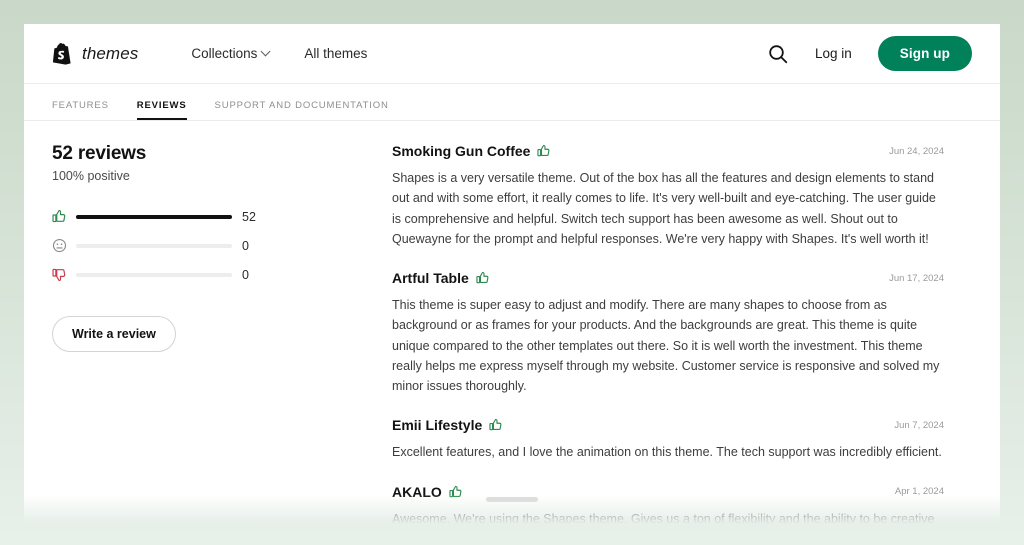 This screenshot has height=545, width=1024. Describe the element at coordinates (461, 151) in the screenshot. I see `review-author: Smoking Gun Coffee` at that location.